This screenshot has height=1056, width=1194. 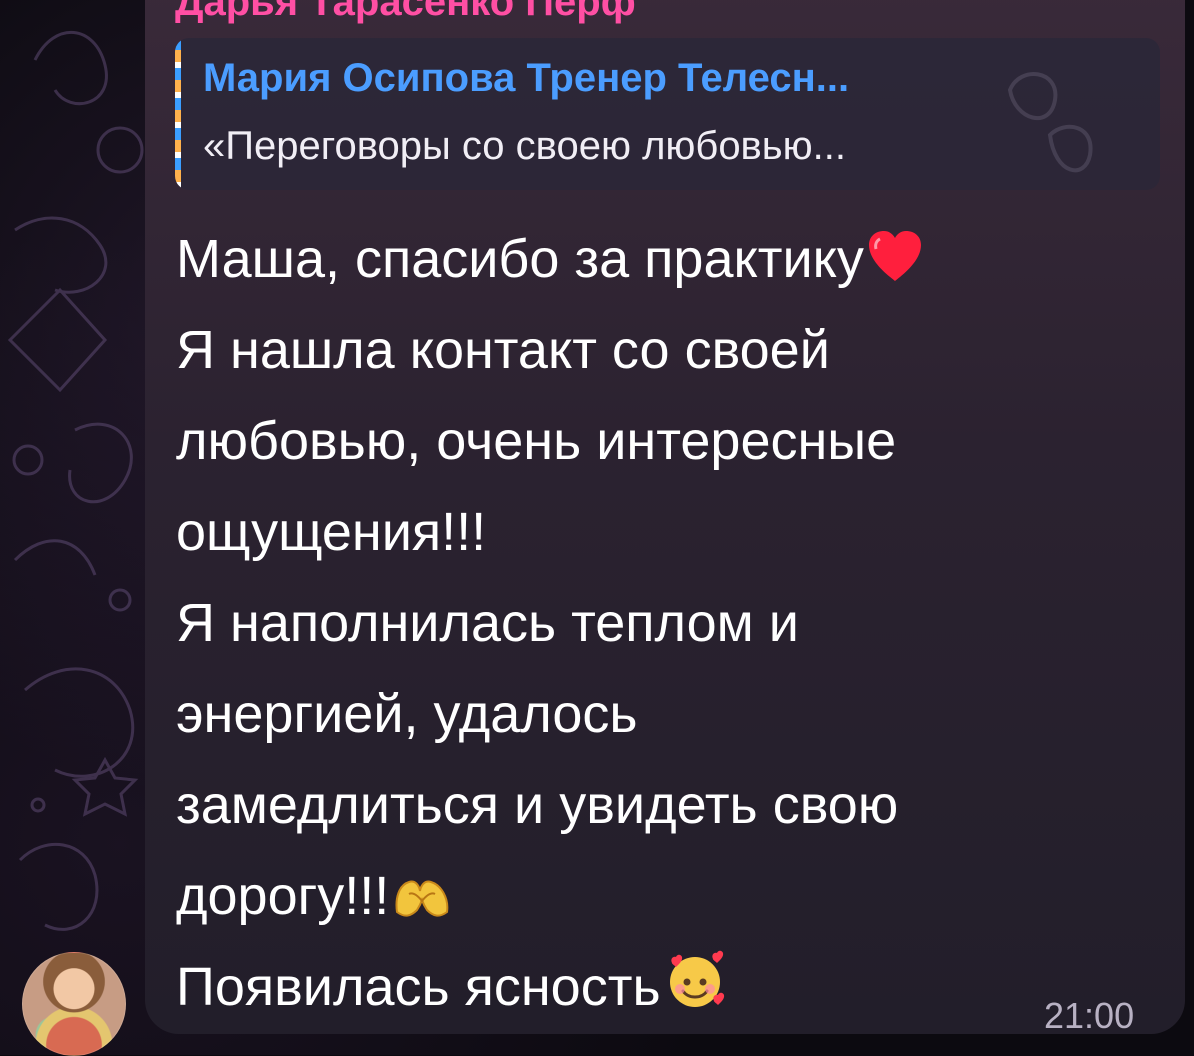 What do you see at coordinates (1089, 1015) in the screenshot?
I see `message-timestamp: 21:00` at bounding box center [1089, 1015].